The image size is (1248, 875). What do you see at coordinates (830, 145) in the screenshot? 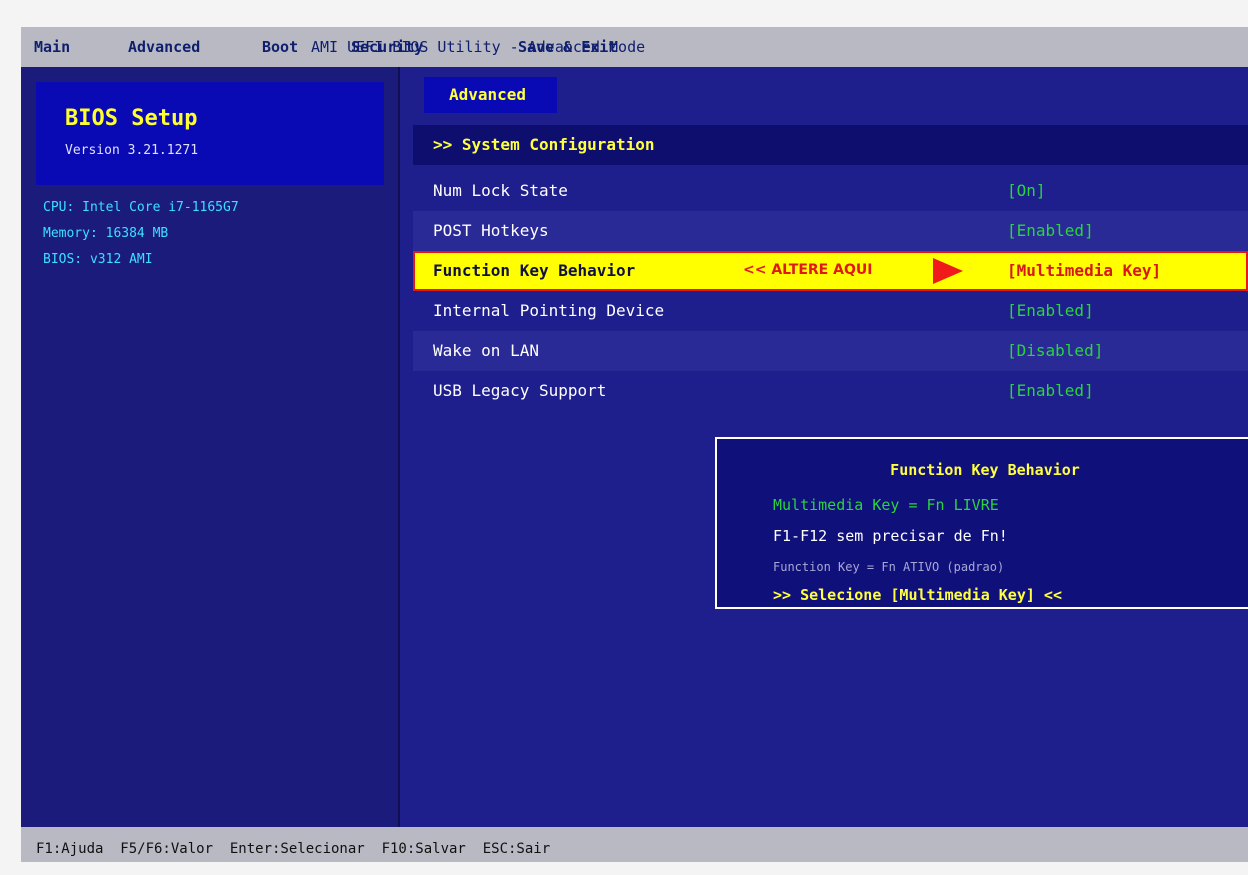
I see `section-header: >> System Configuration` at bounding box center [830, 145].